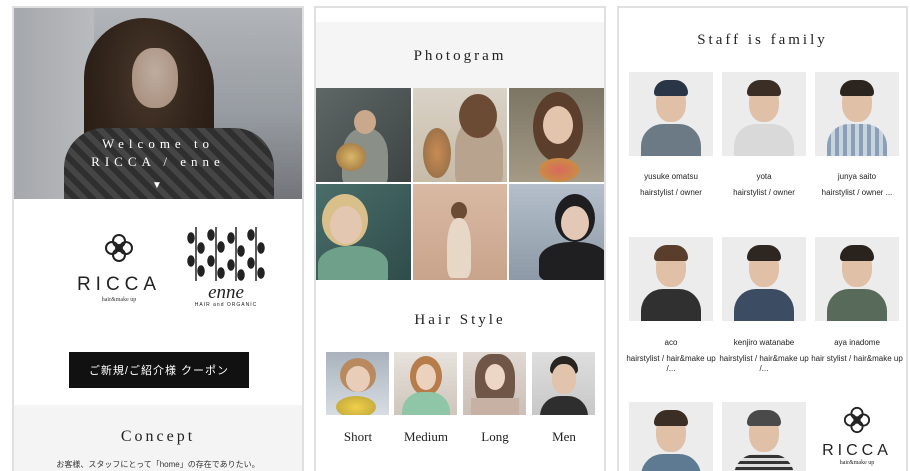  What do you see at coordinates (460, 320) in the screenshot?
I see `hairstyle-title: Hair Style` at bounding box center [460, 320].